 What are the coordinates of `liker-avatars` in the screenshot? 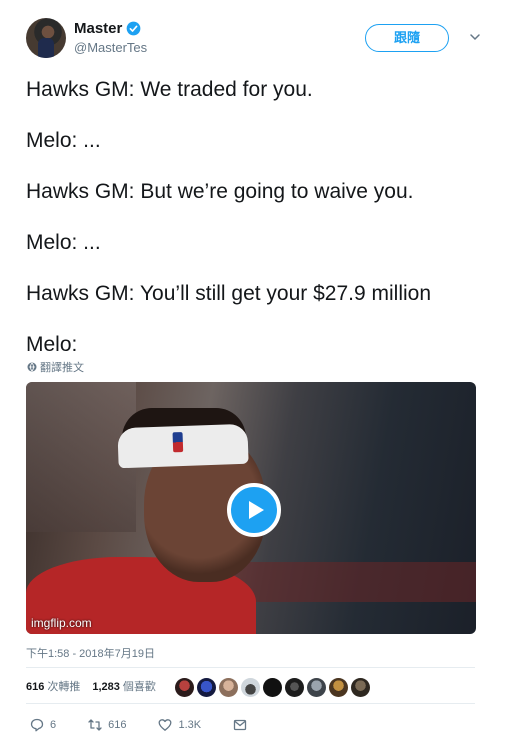 It's located at (272, 687).